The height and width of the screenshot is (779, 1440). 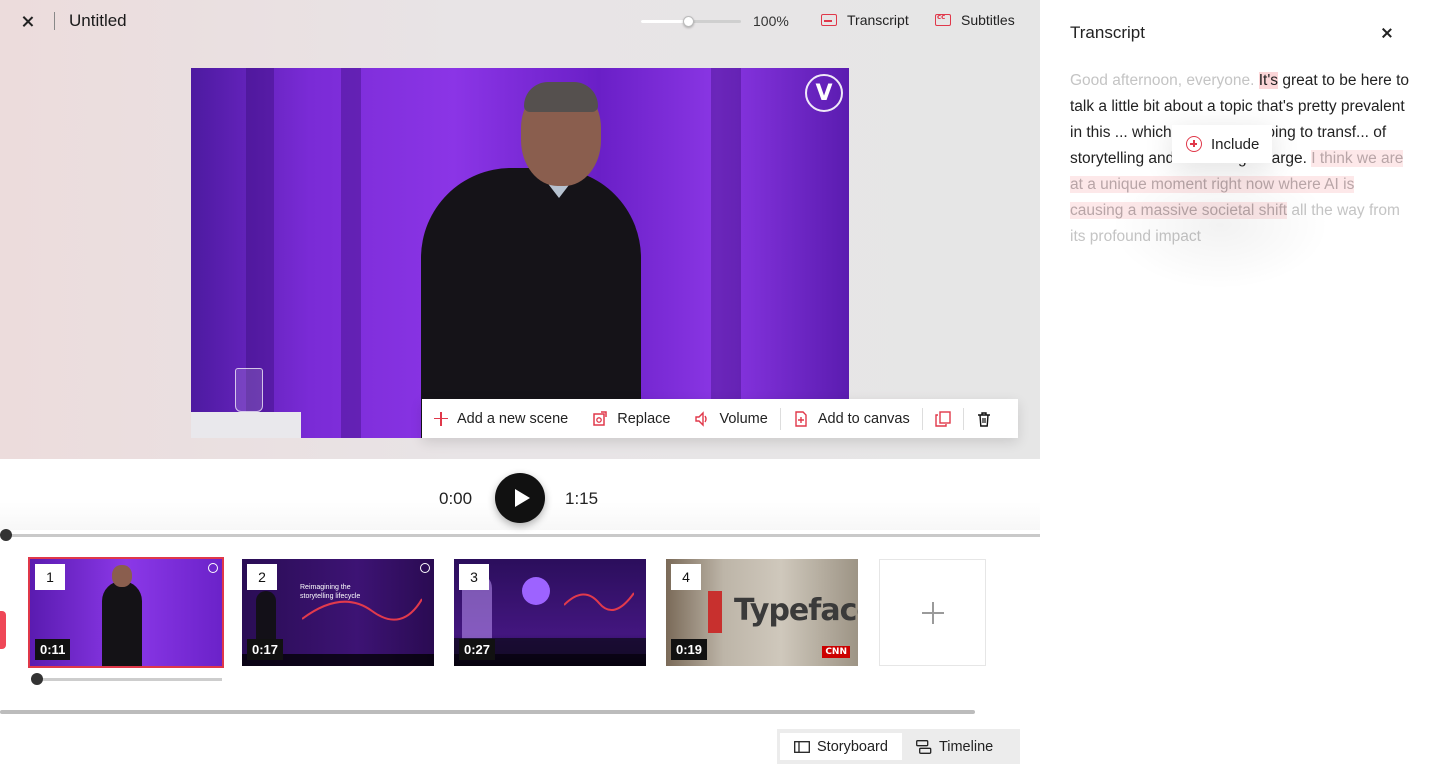 I want to click on subtitles-toggle-label: Subtitles, so click(x=988, y=20).